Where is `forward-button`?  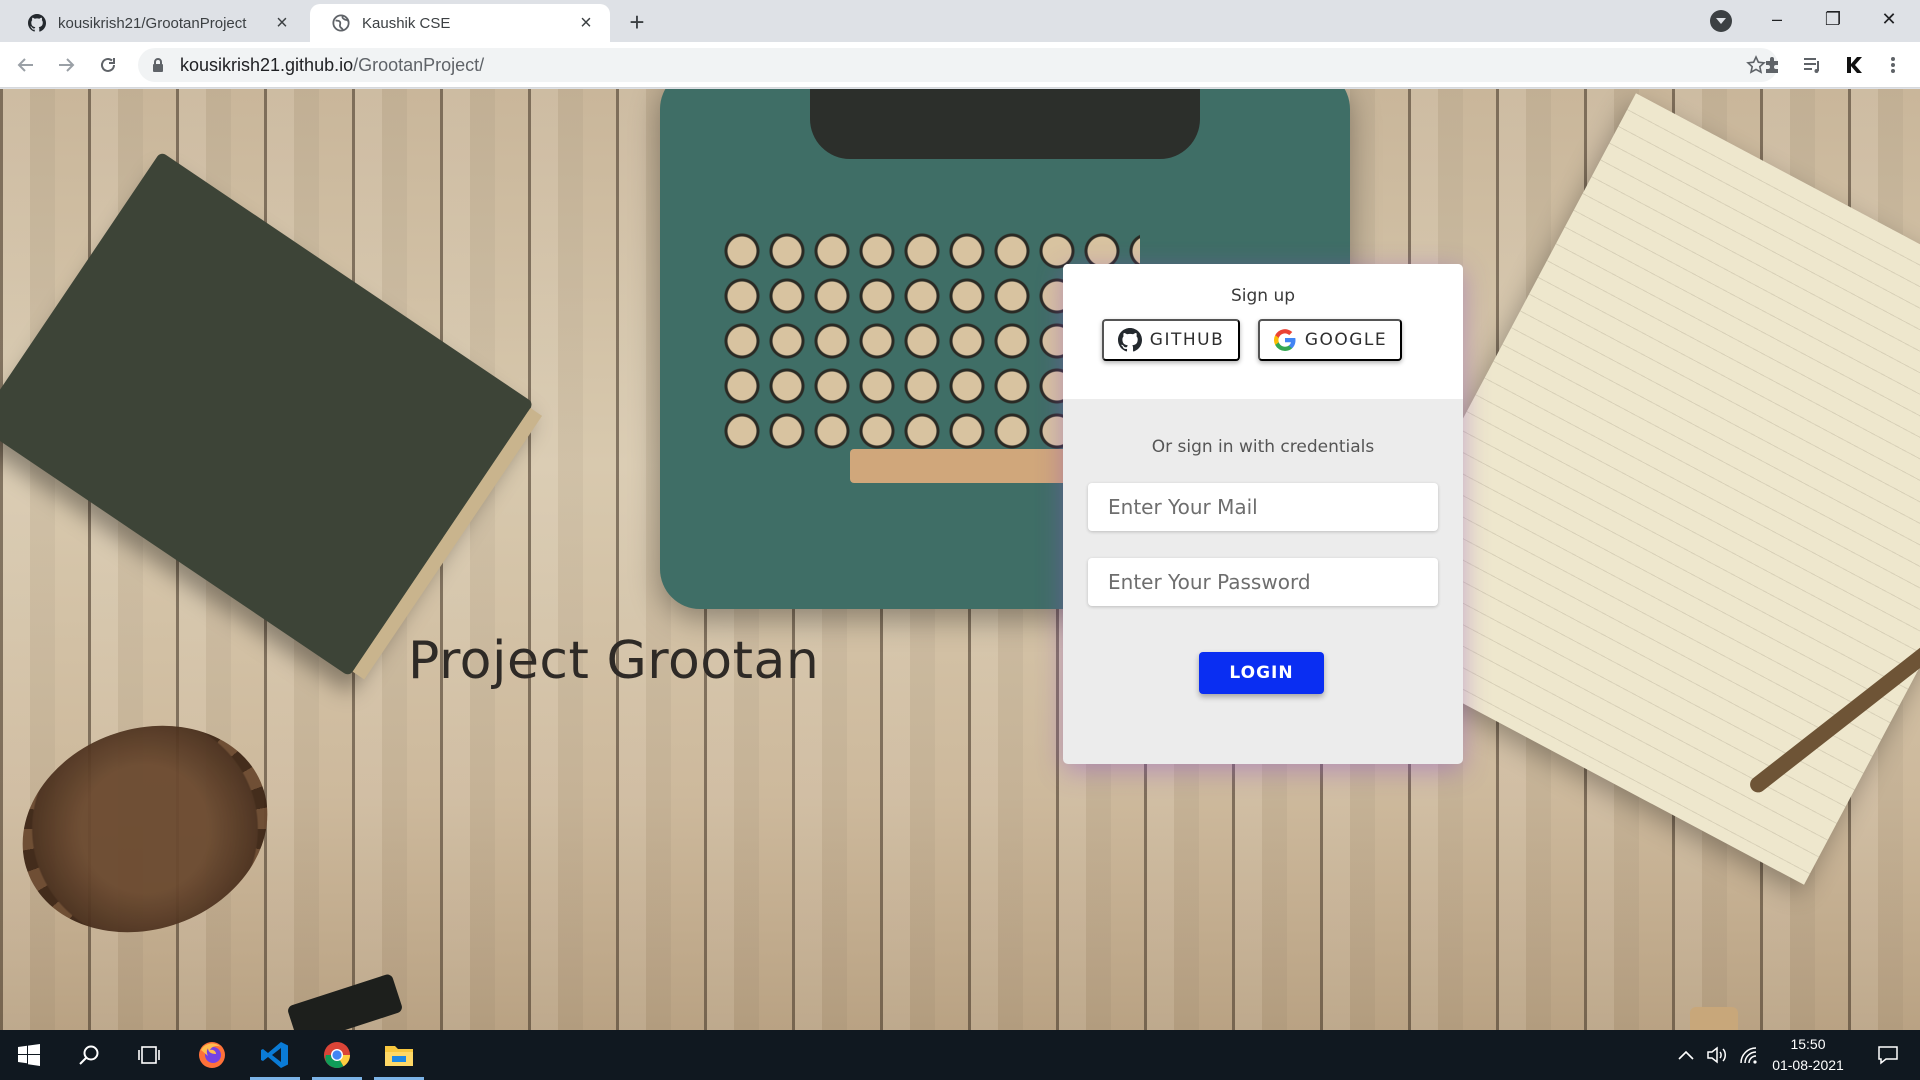 forward-button is located at coordinates (66, 65).